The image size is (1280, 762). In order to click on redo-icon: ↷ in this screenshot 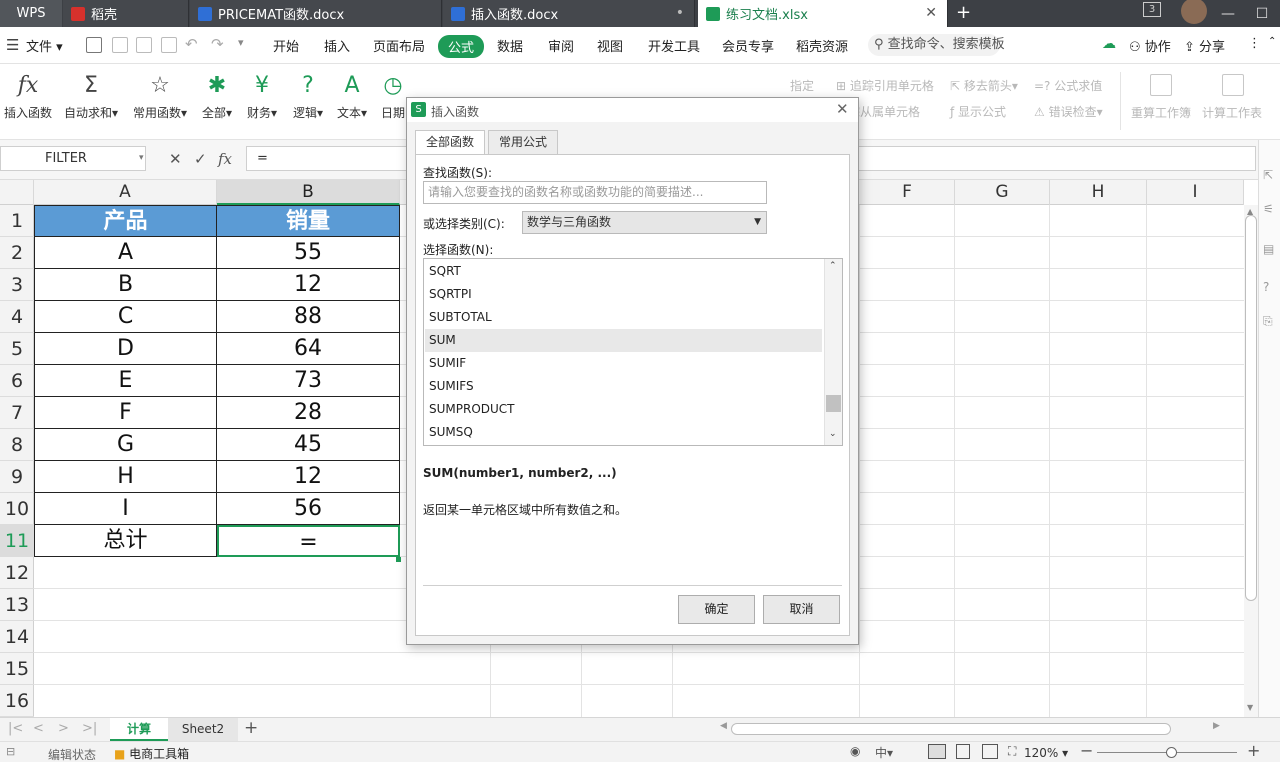, I will do `click(217, 44)`.